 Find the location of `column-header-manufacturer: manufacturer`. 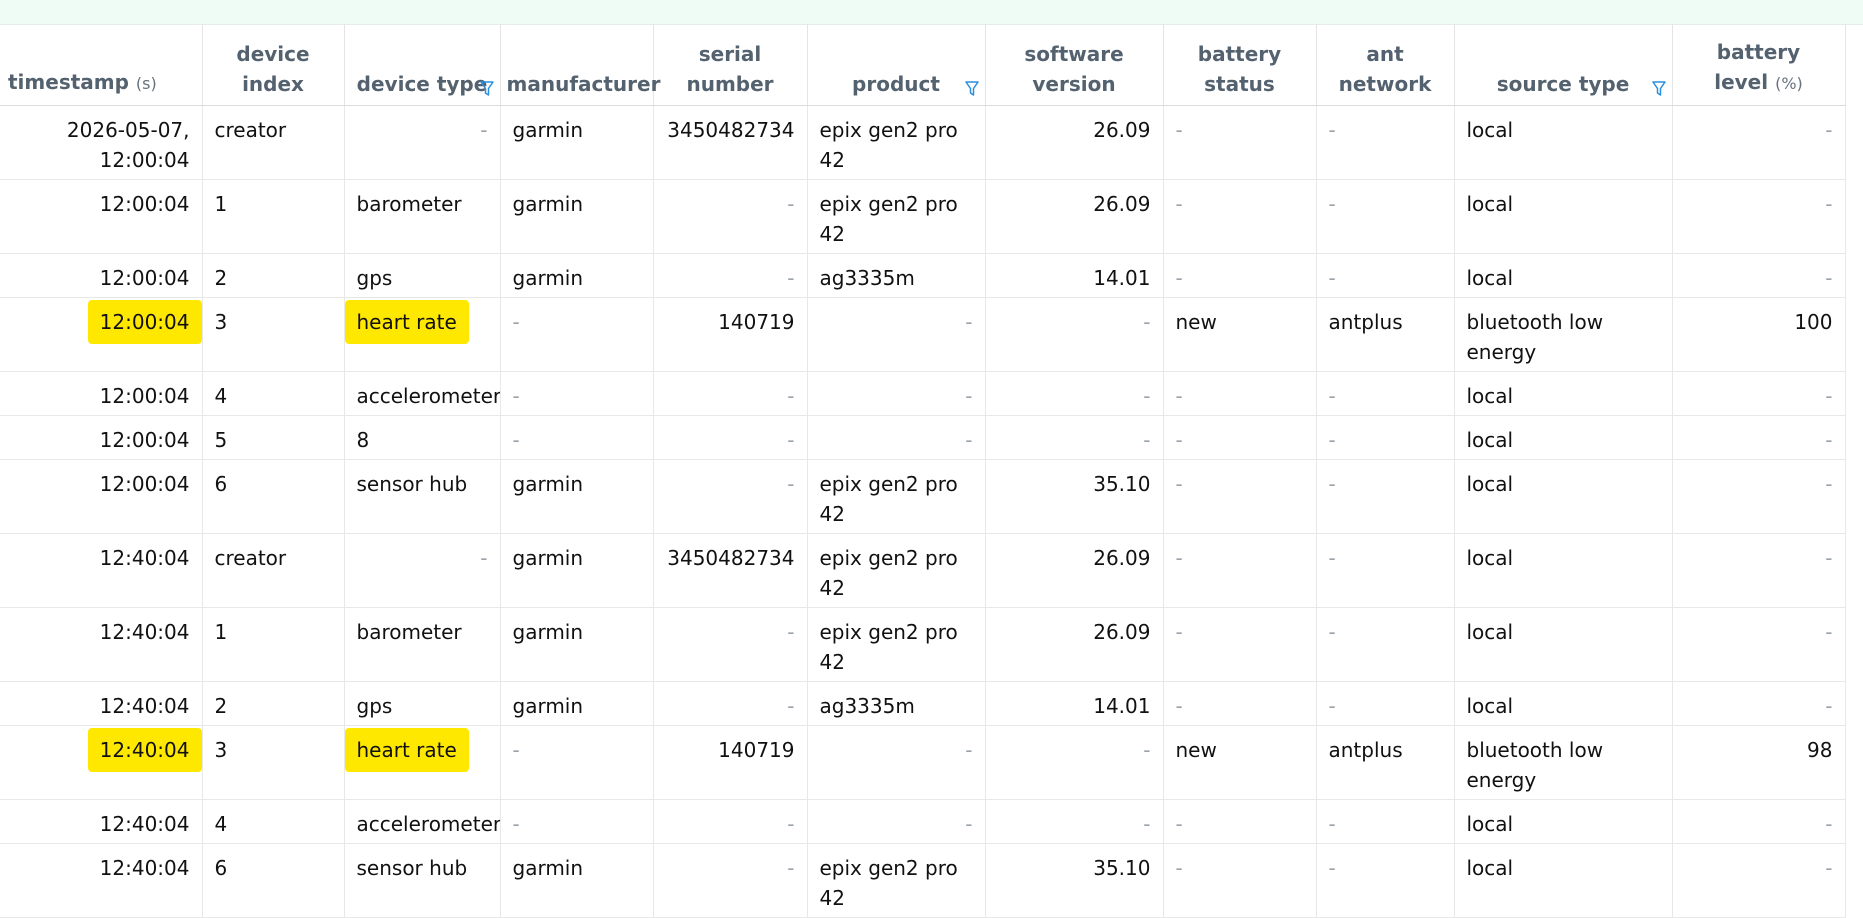

column-header-manufacturer: manufacturer is located at coordinates (580, 65).